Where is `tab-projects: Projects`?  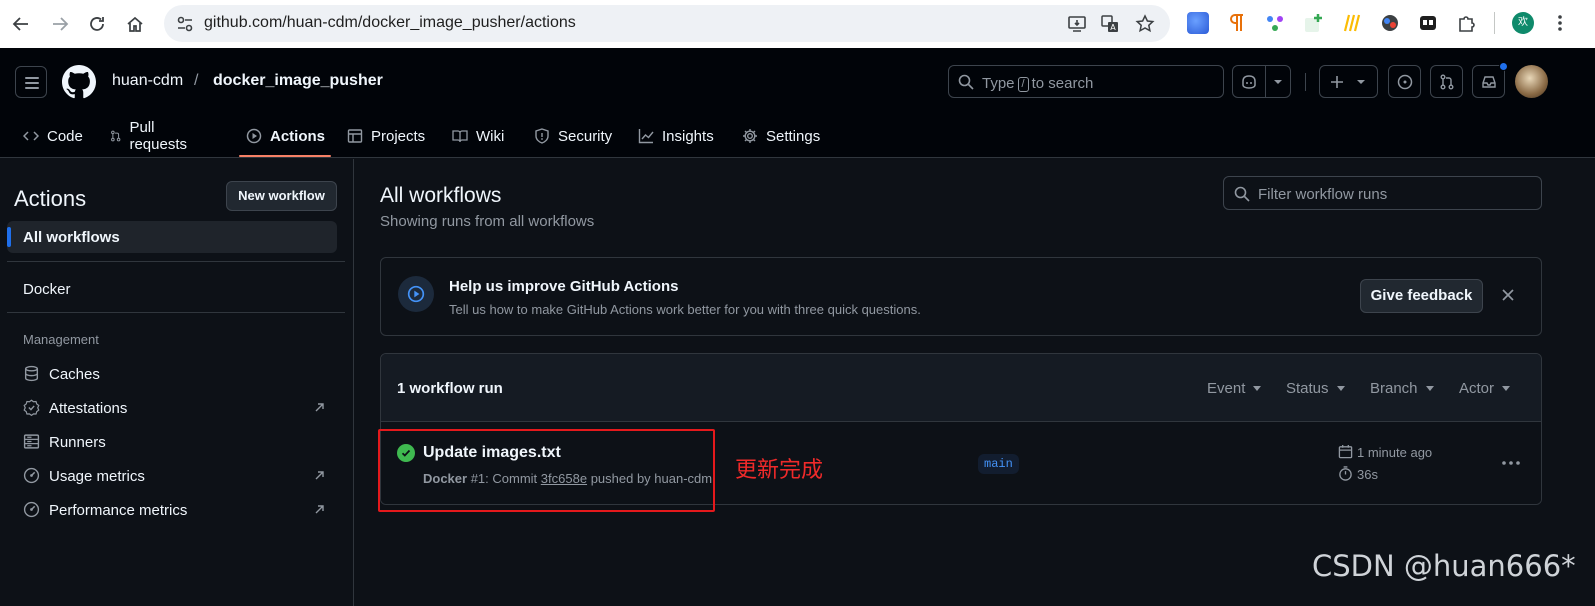
tab-projects: Projects is located at coordinates (386, 136).